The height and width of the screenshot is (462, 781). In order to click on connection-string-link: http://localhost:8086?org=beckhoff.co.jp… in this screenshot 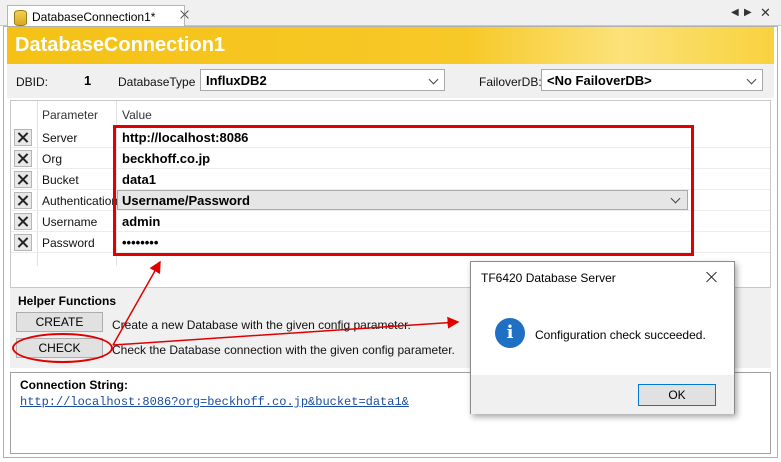, I will do `click(214, 402)`.